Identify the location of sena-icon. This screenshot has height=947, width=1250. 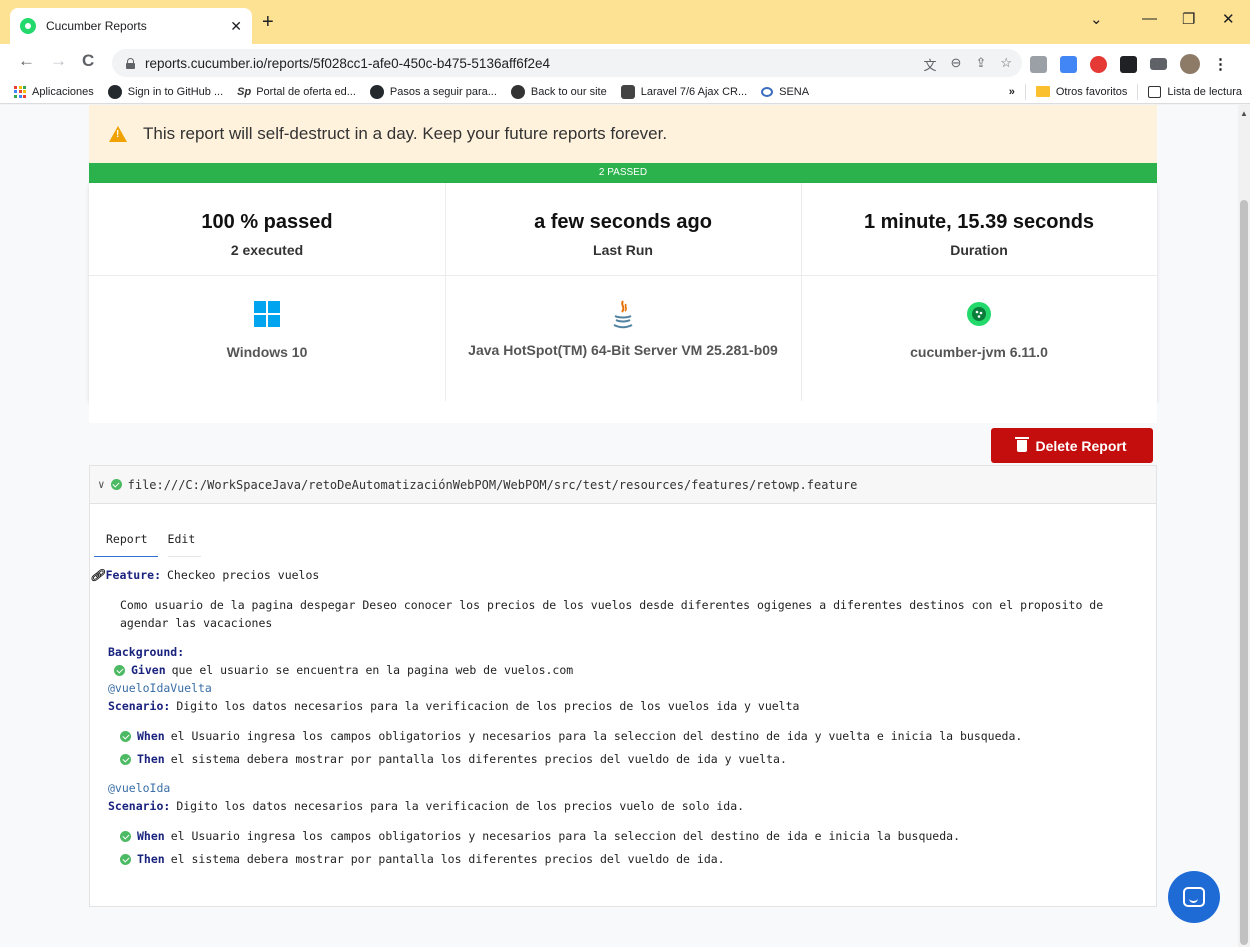
(767, 91).